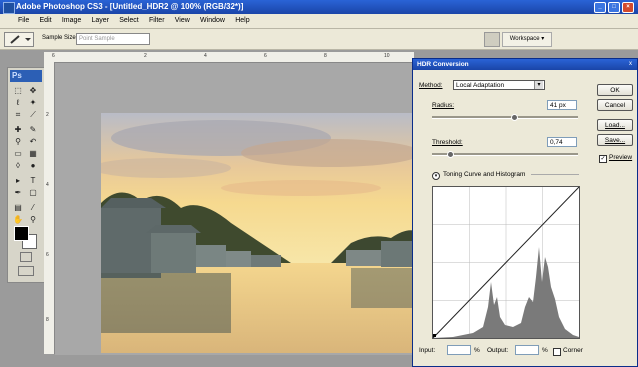 This screenshot has height=367, width=638. What do you see at coordinates (26, 76) in the screenshot?
I see `photoshop-logo: Ps` at bounding box center [26, 76].